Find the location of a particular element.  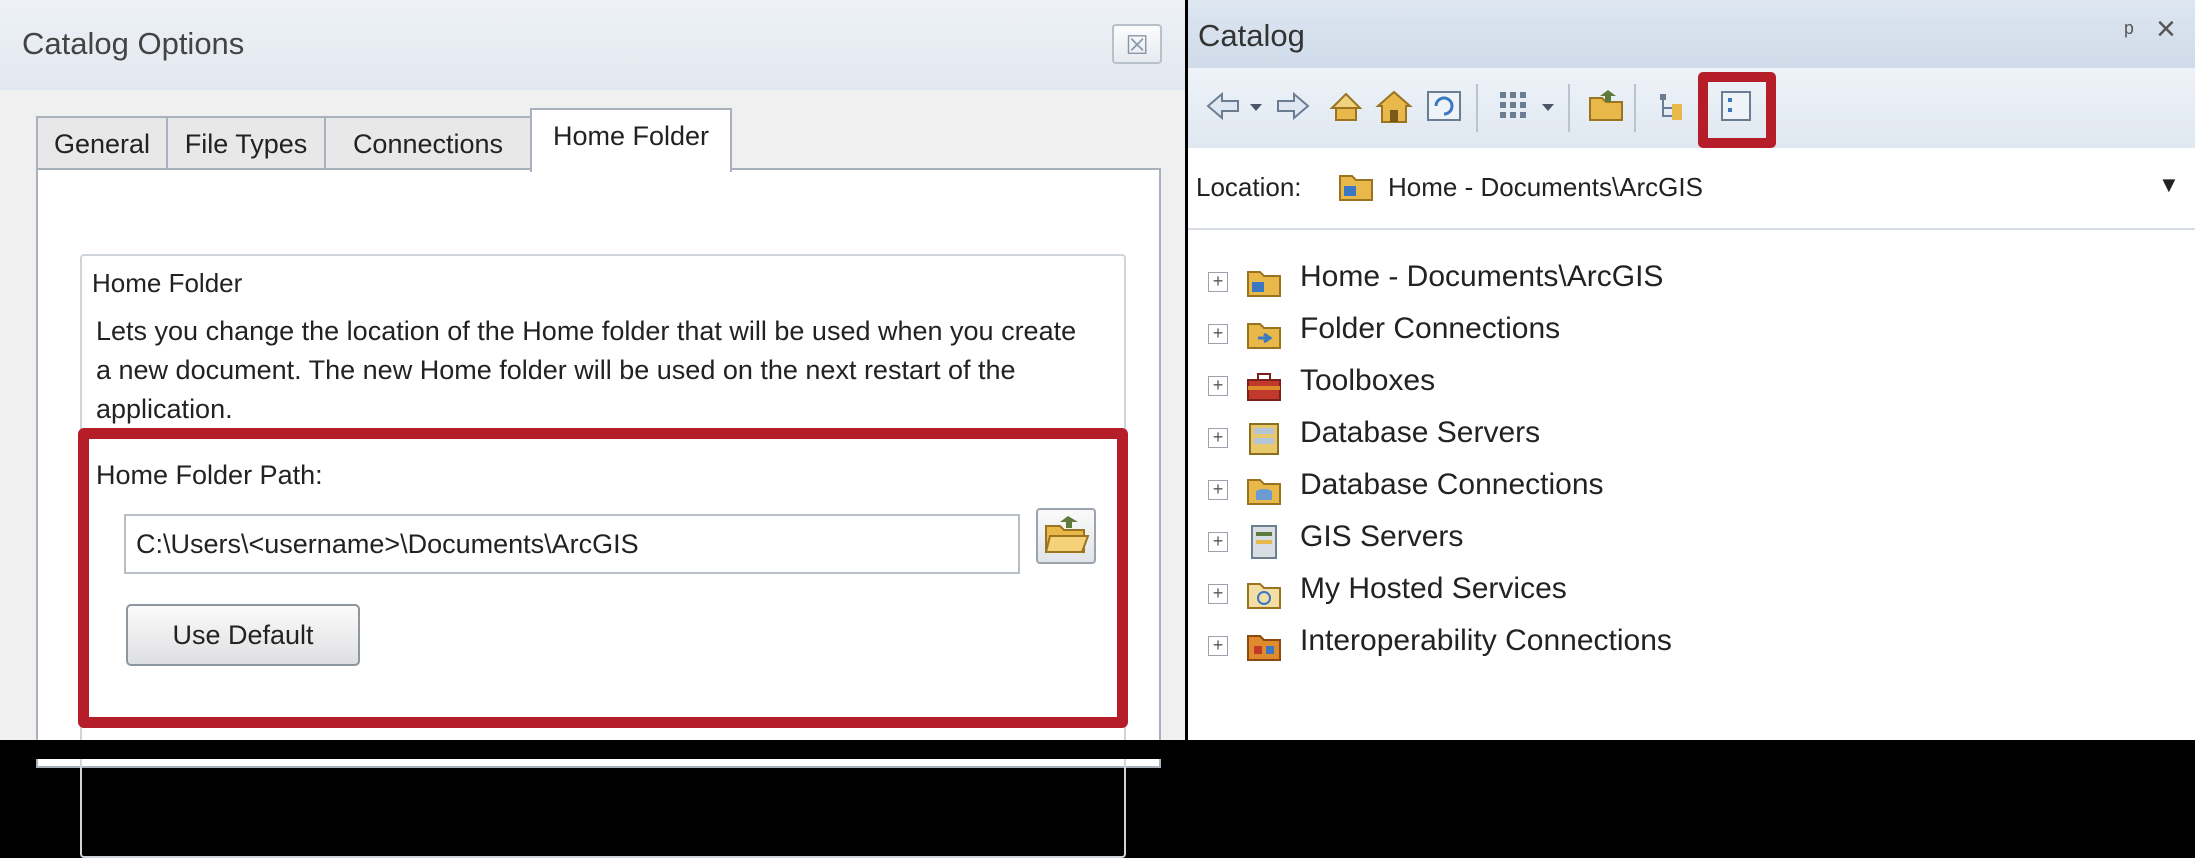

database-connections-icon is located at coordinates (1264, 492).